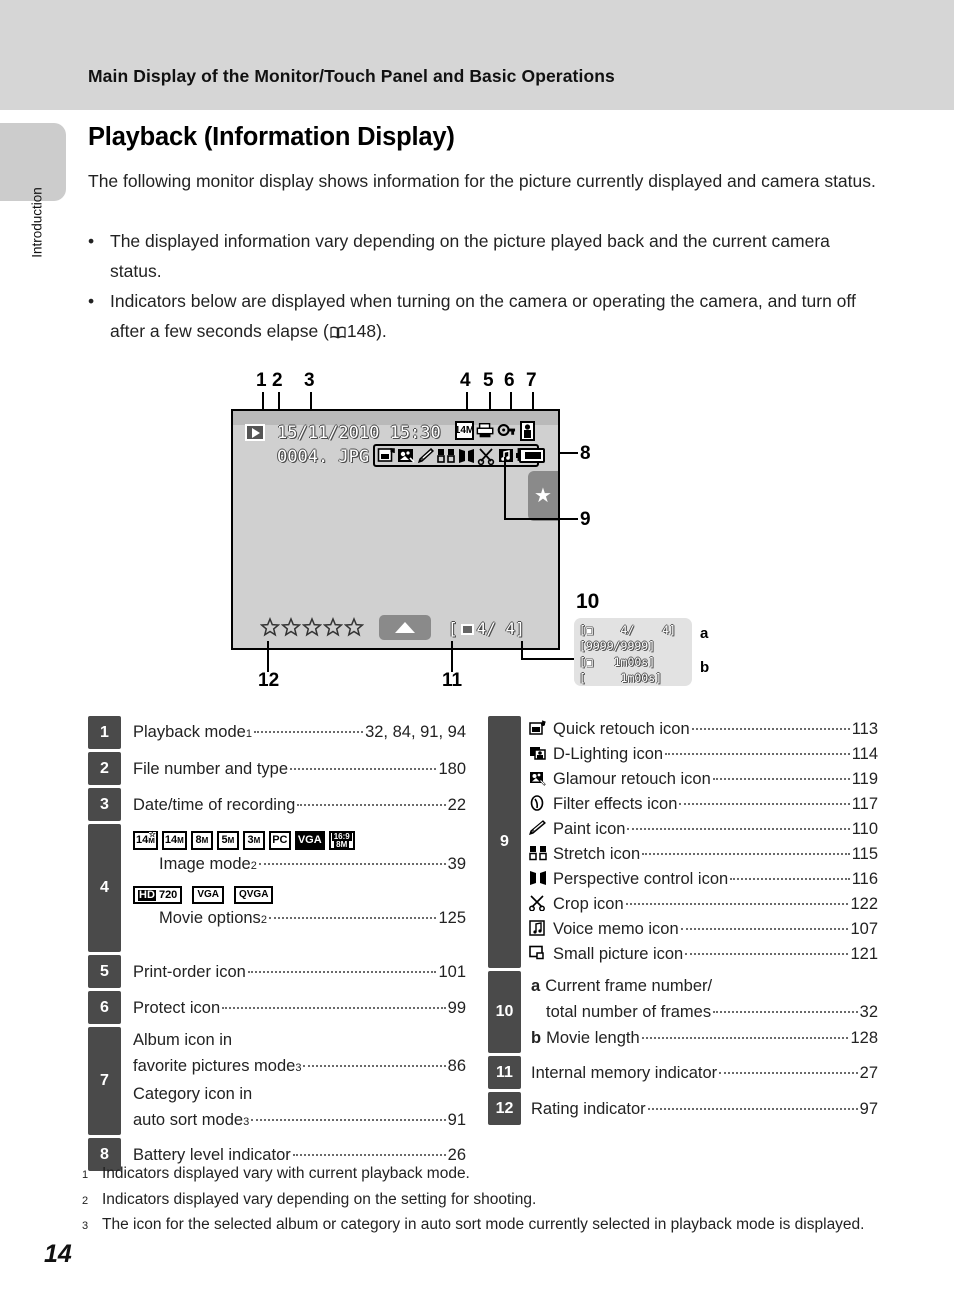  What do you see at coordinates (299, 1008) in the screenshot?
I see `legend-entry: Protect icon 99` at bounding box center [299, 1008].